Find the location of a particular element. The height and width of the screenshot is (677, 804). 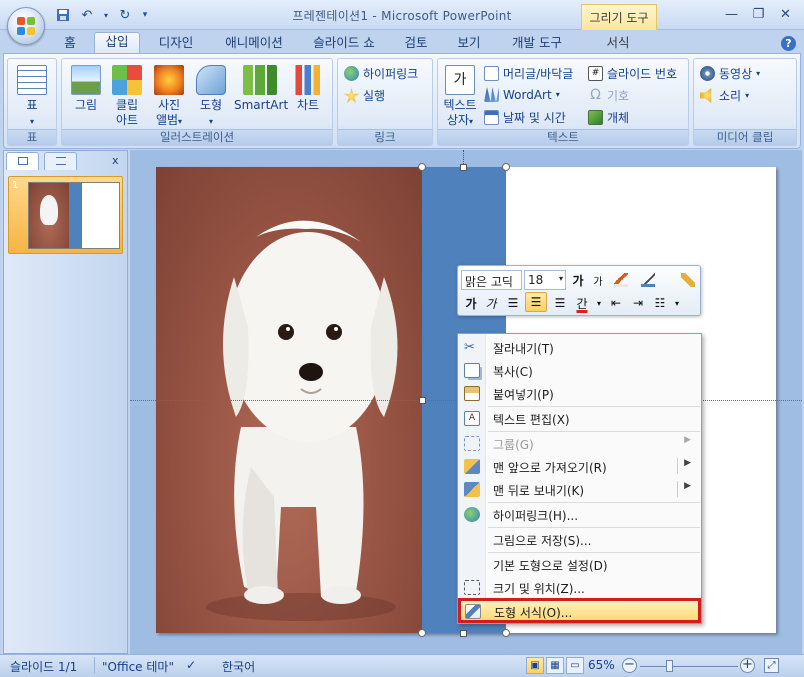

object-button: 개체 is located at coordinates (608, 117).